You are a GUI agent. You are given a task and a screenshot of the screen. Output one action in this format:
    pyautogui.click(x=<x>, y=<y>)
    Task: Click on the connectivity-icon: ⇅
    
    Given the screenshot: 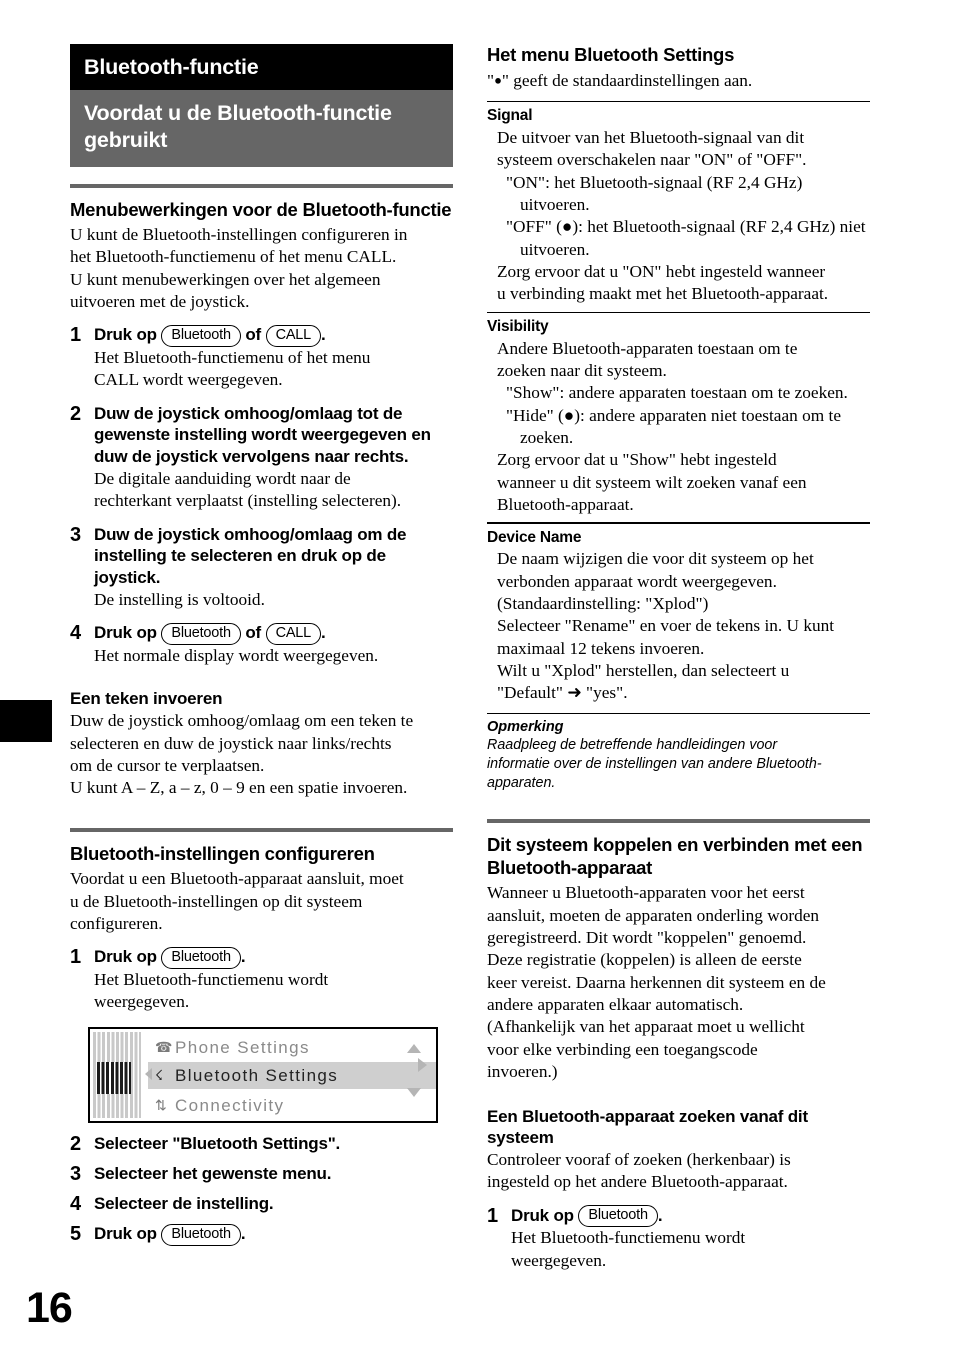 What is the action you would take?
    pyautogui.click(x=162, y=1105)
    